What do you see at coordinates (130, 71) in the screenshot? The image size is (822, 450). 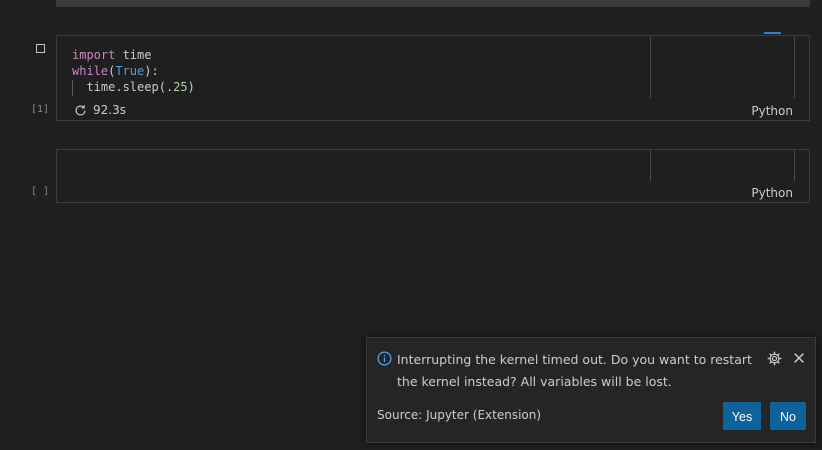 I see `code-token: True` at bounding box center [130, 71].